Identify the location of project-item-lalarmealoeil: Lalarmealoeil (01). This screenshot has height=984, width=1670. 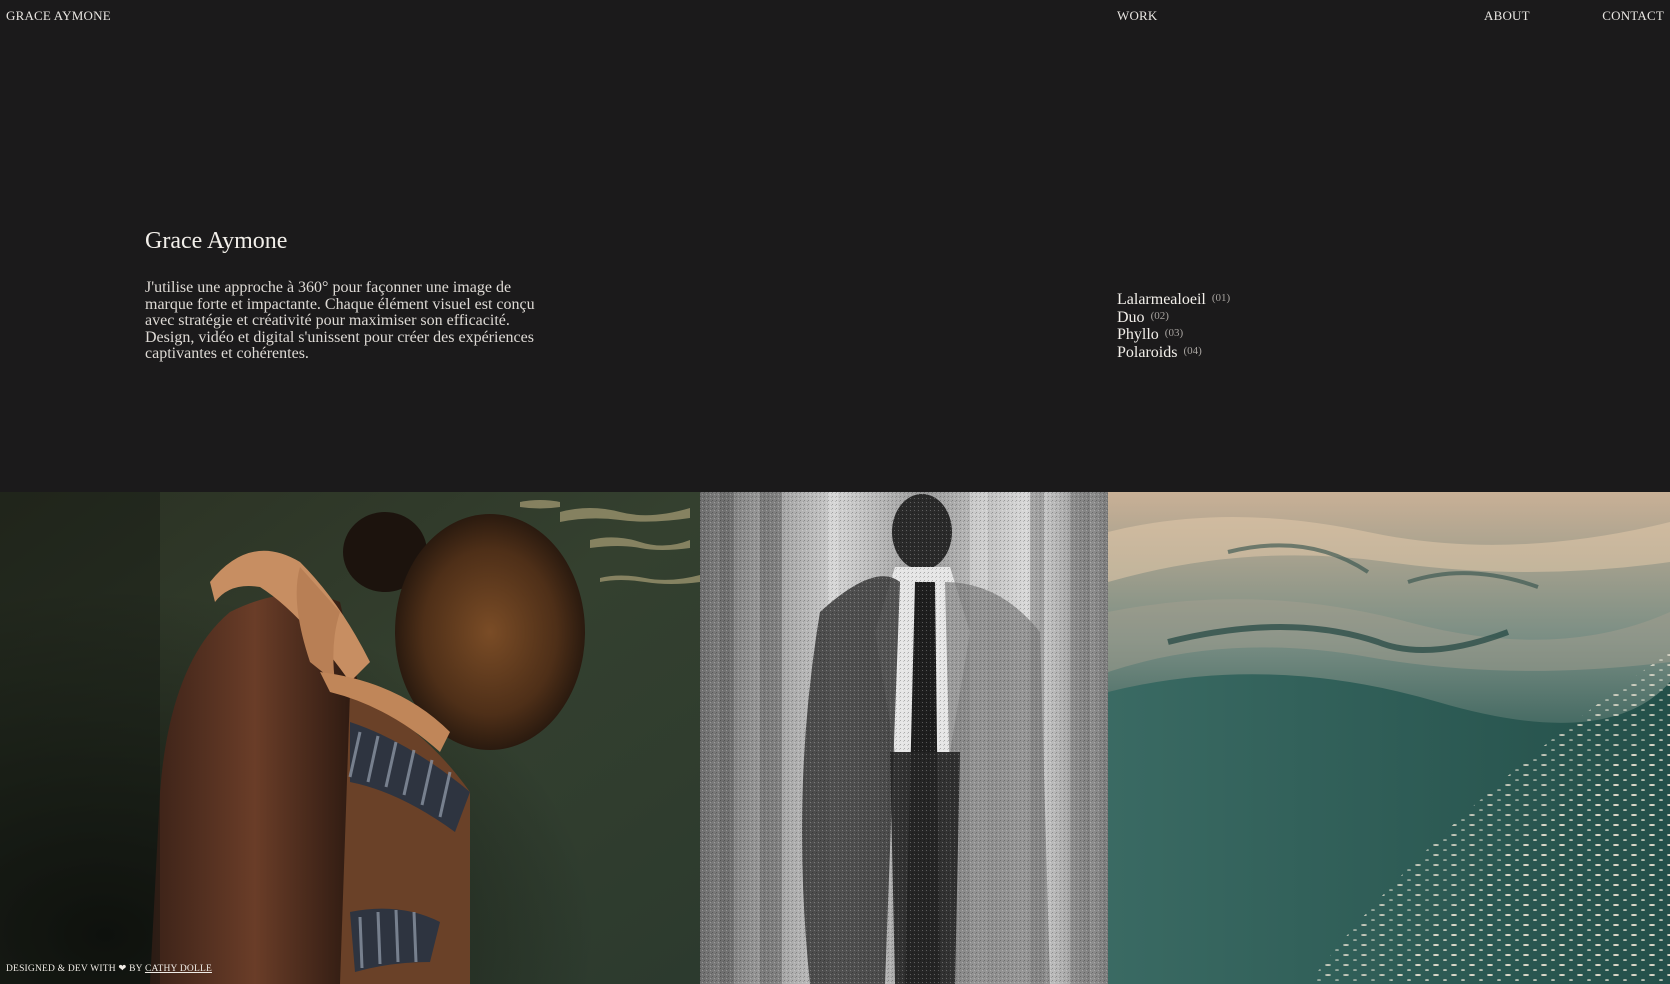
(1174, 298).